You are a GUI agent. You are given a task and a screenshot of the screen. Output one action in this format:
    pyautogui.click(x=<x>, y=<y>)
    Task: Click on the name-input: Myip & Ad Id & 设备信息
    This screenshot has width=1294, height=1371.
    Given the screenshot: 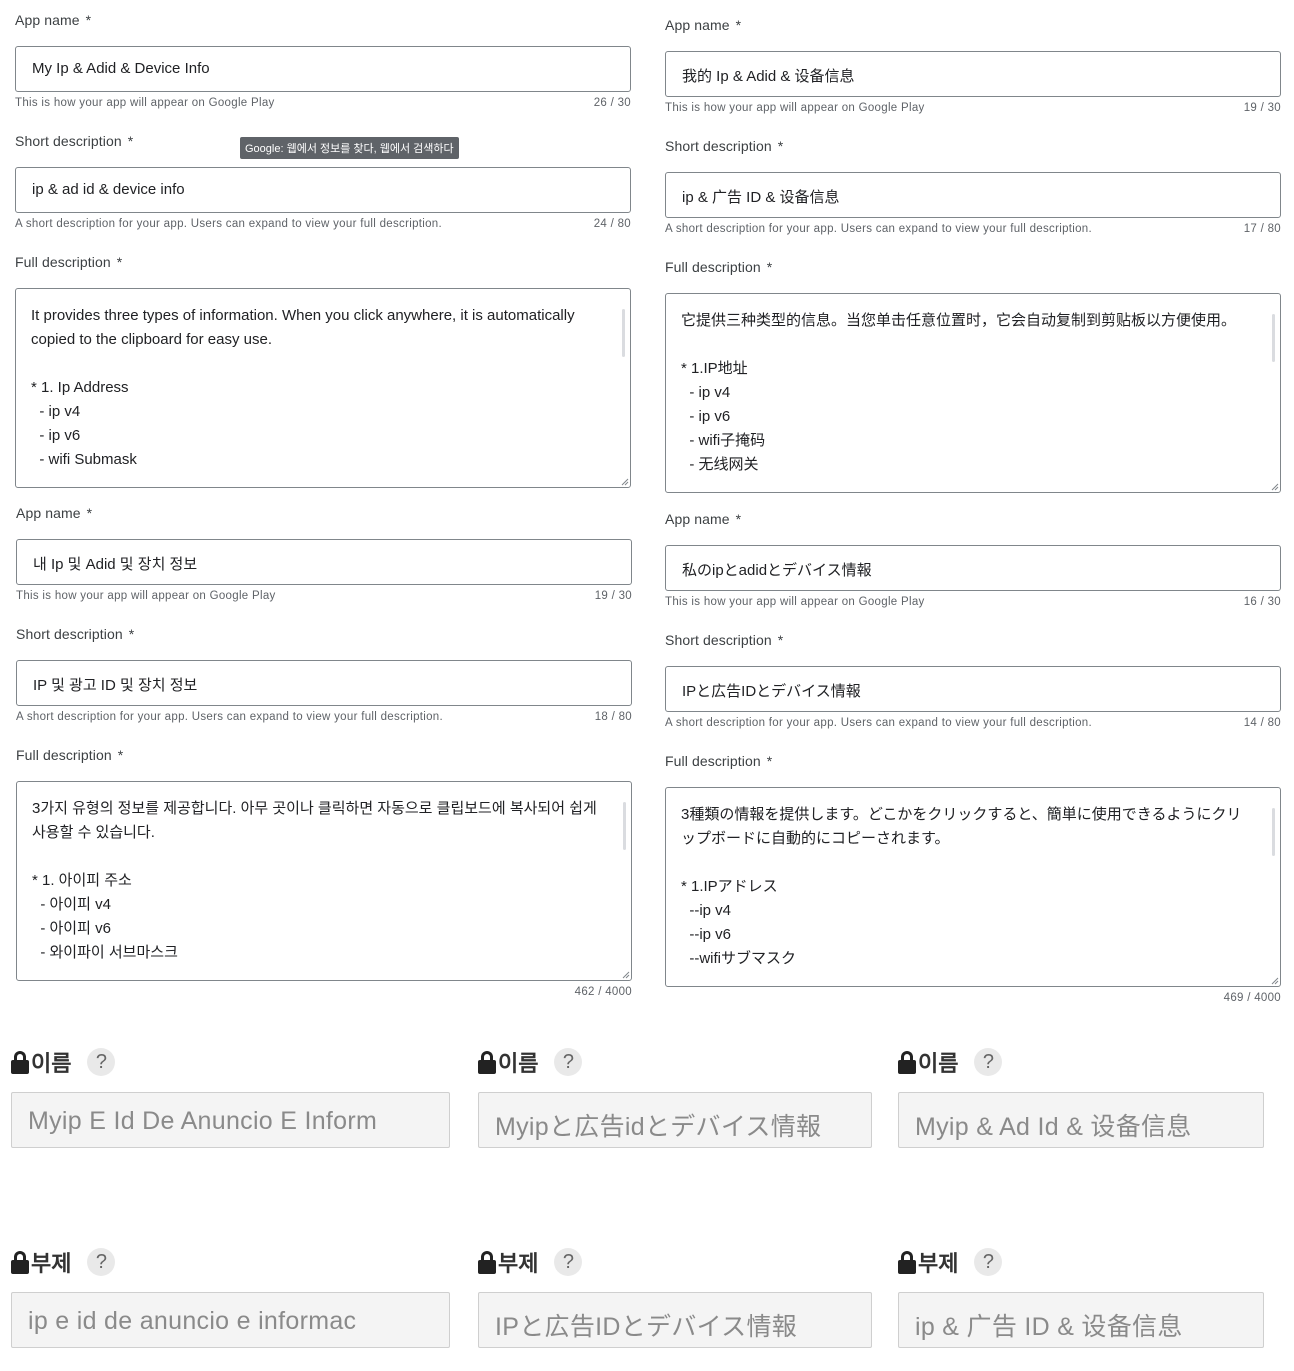 What is the action you would take?
    pyautogui.click(x=1081, y=1120)
    